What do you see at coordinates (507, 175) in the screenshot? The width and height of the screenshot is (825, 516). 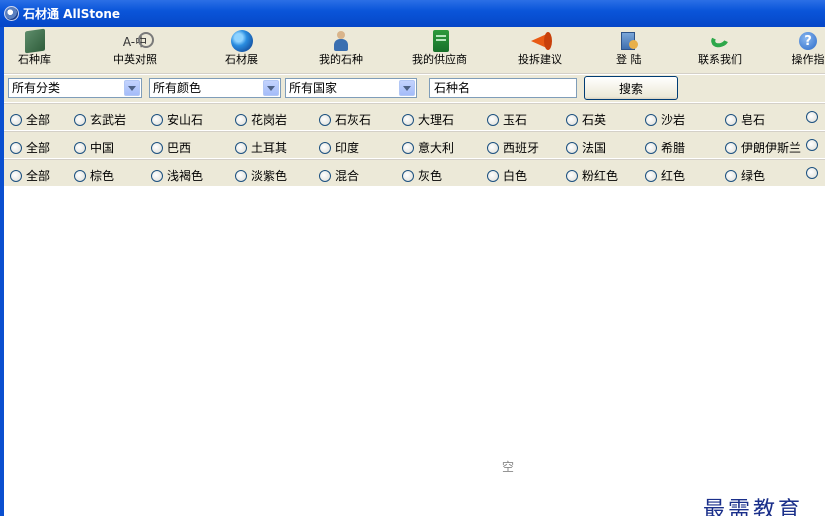 I see `radio-option: 白色` at bounding box center [507, 175].